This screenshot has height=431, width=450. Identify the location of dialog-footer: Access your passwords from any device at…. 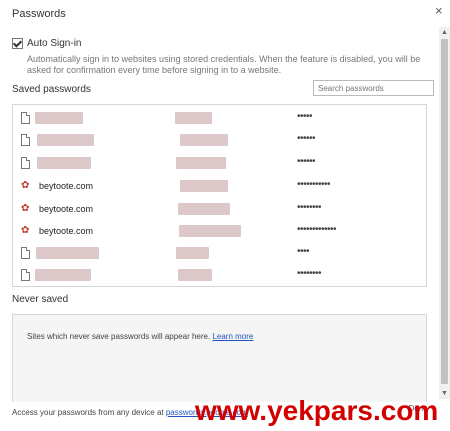
(130, 412).